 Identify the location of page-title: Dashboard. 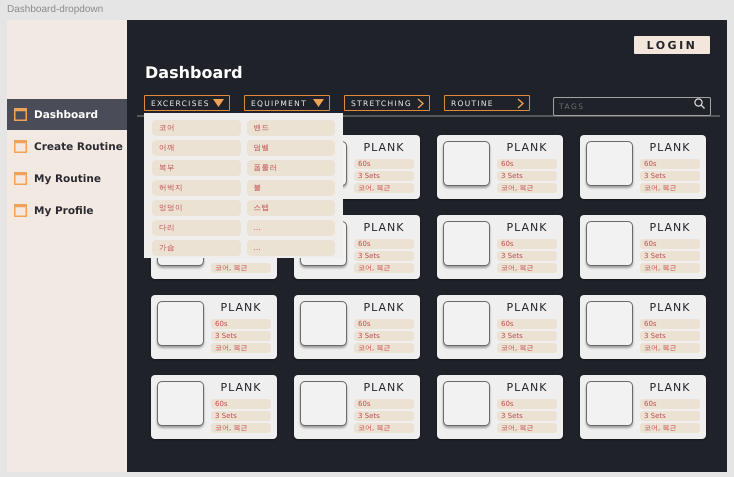
(194, 73).